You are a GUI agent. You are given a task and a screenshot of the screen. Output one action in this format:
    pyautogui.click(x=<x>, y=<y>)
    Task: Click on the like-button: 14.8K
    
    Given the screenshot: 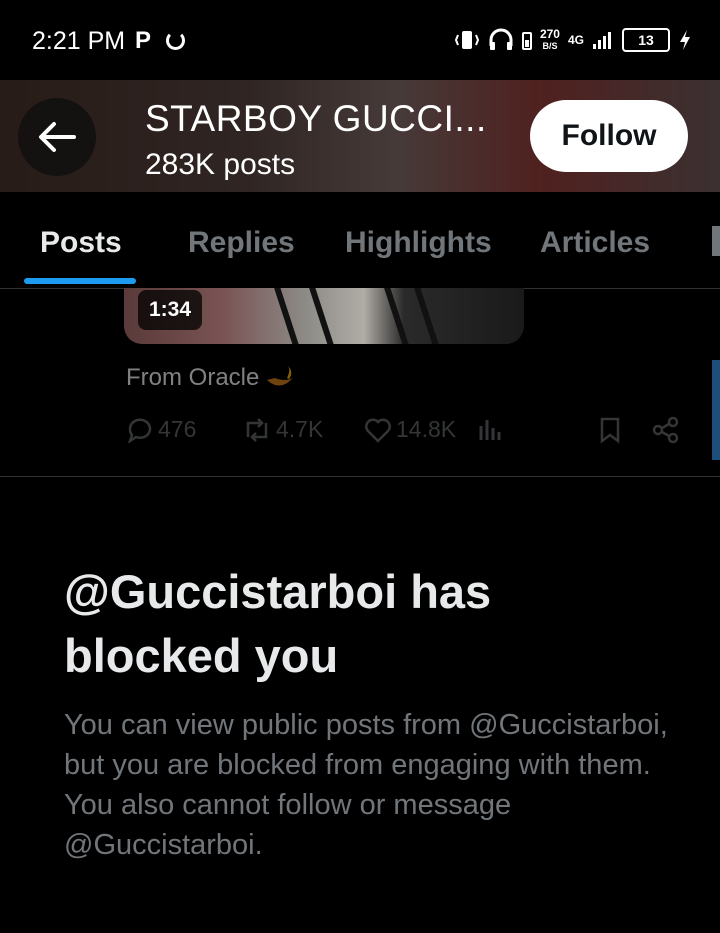 What is the action you would take?
    pyautogui.click(x=410, y=429)
    